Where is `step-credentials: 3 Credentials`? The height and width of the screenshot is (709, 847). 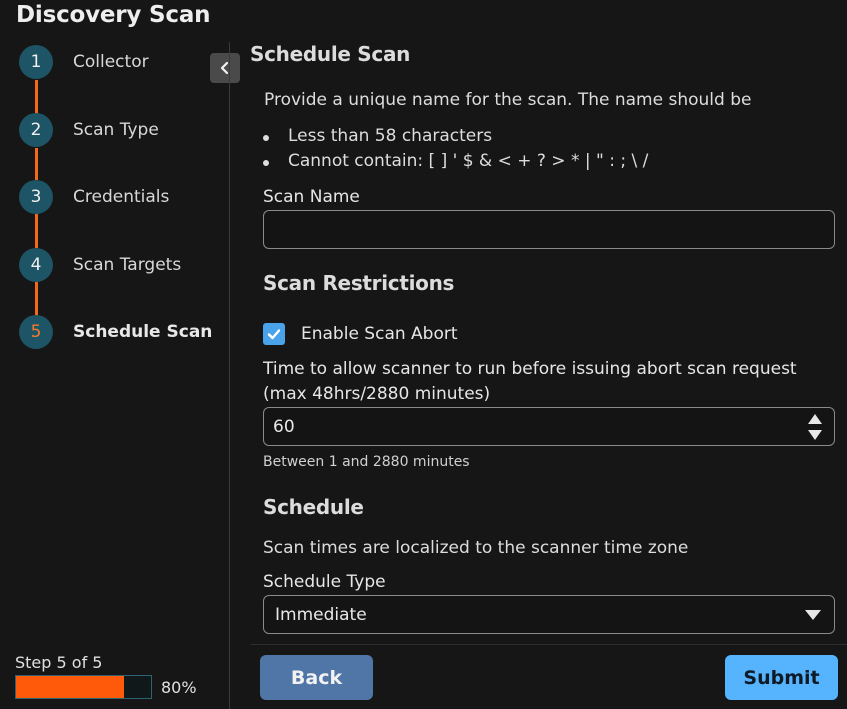 step-credentials: 3 Credentials is located at coordinates (119, 197).